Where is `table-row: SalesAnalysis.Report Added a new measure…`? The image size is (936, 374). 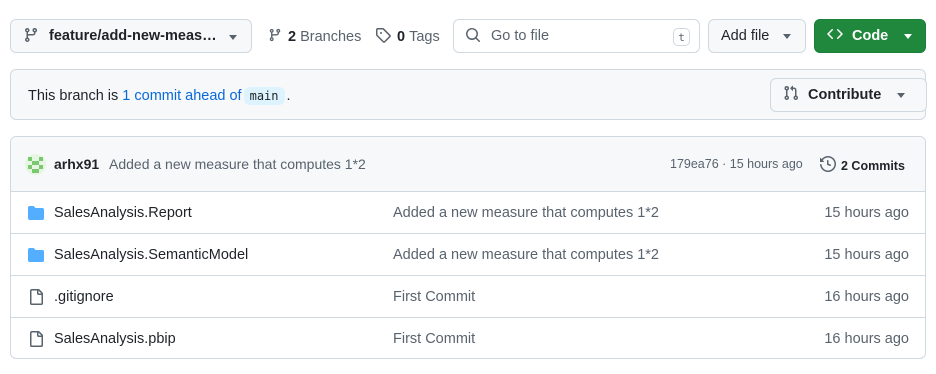
table-row: SalesAnalysis.Report Added a new measure… is located at coordinates (468, 213).